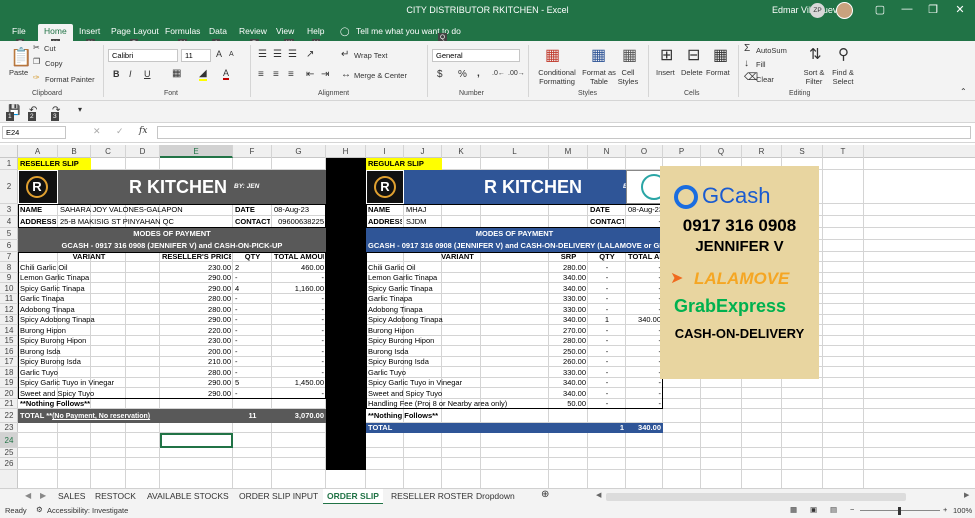 Image resolution: width=975 pixels, height=518 pixels. I want to click on align-top-icon: ☰, so click(262, 54).